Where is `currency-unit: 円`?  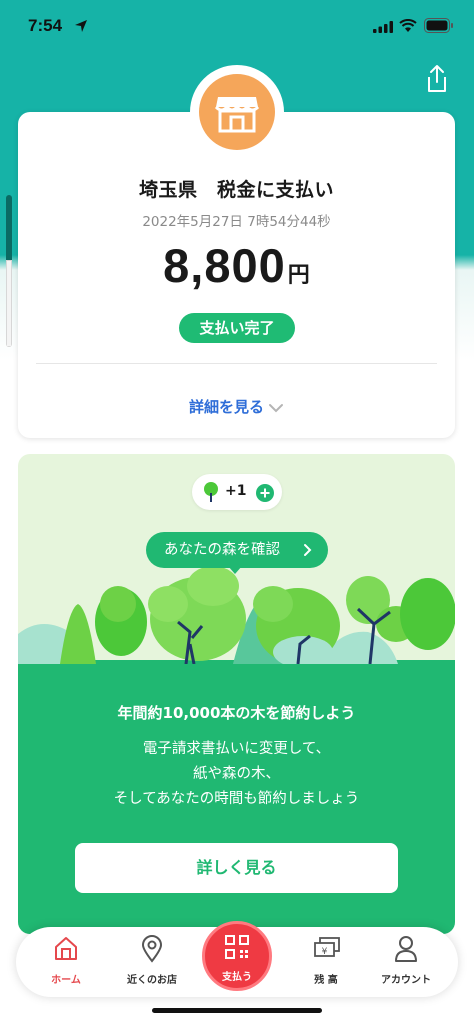
currency-unit: 円 is located at coordinates (298, 275).